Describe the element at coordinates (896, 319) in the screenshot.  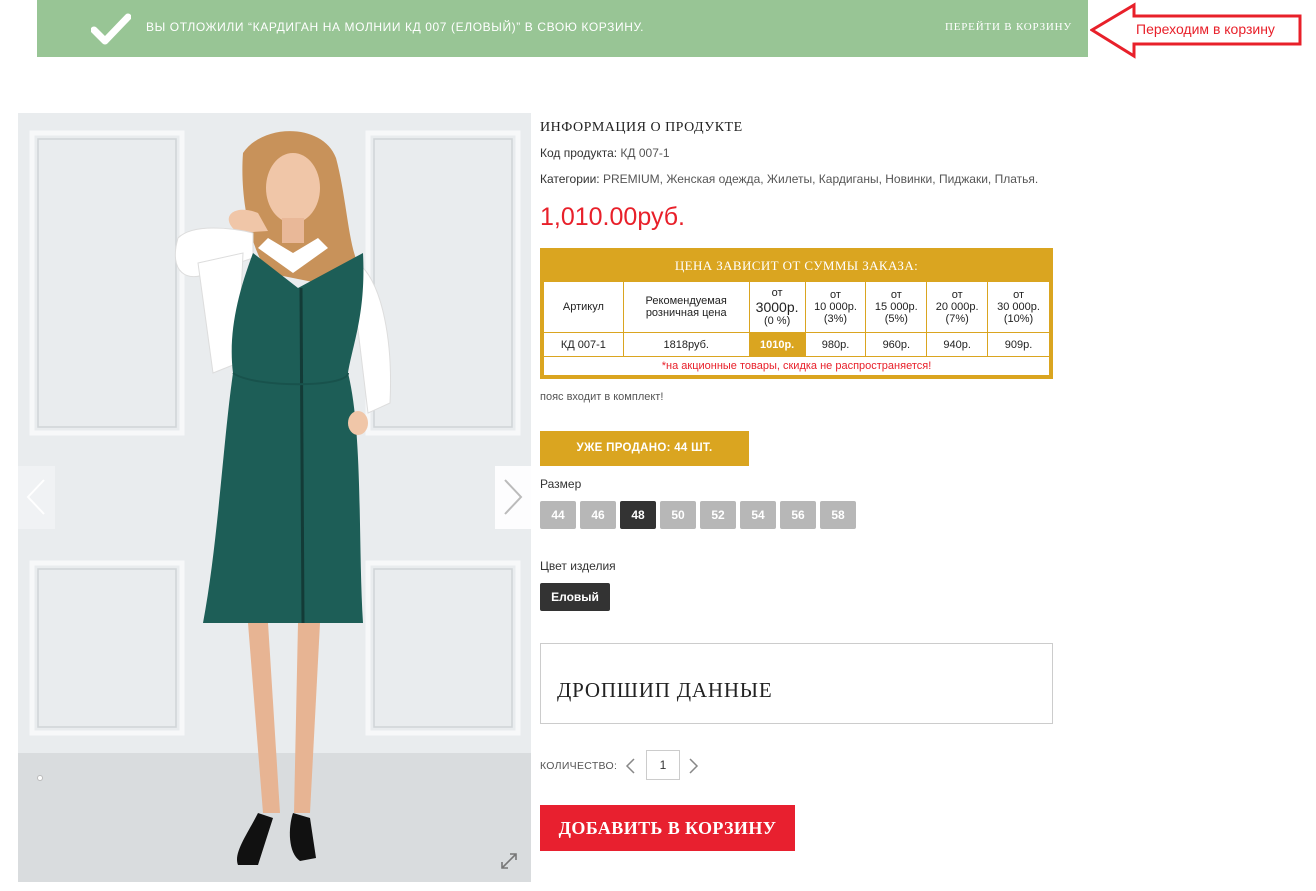
I see `tier-discount: (5%)` at that location.